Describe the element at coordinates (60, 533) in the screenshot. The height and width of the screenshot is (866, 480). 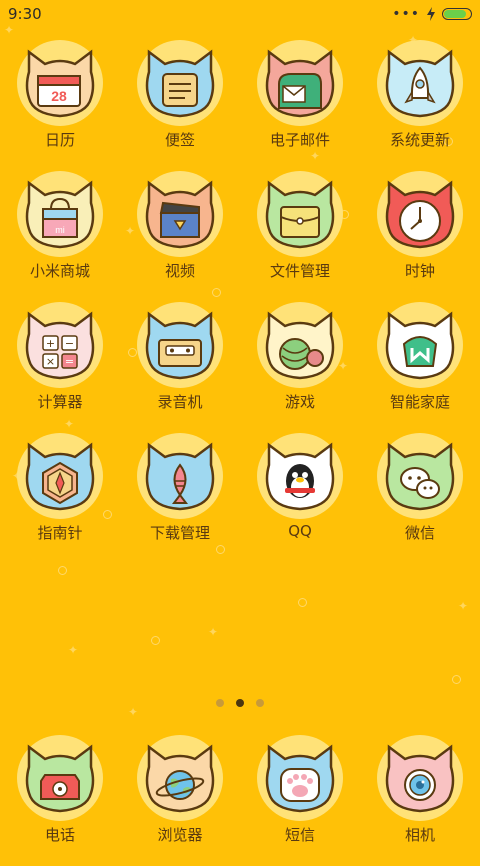
I see `app-label: 指南针` at that location.